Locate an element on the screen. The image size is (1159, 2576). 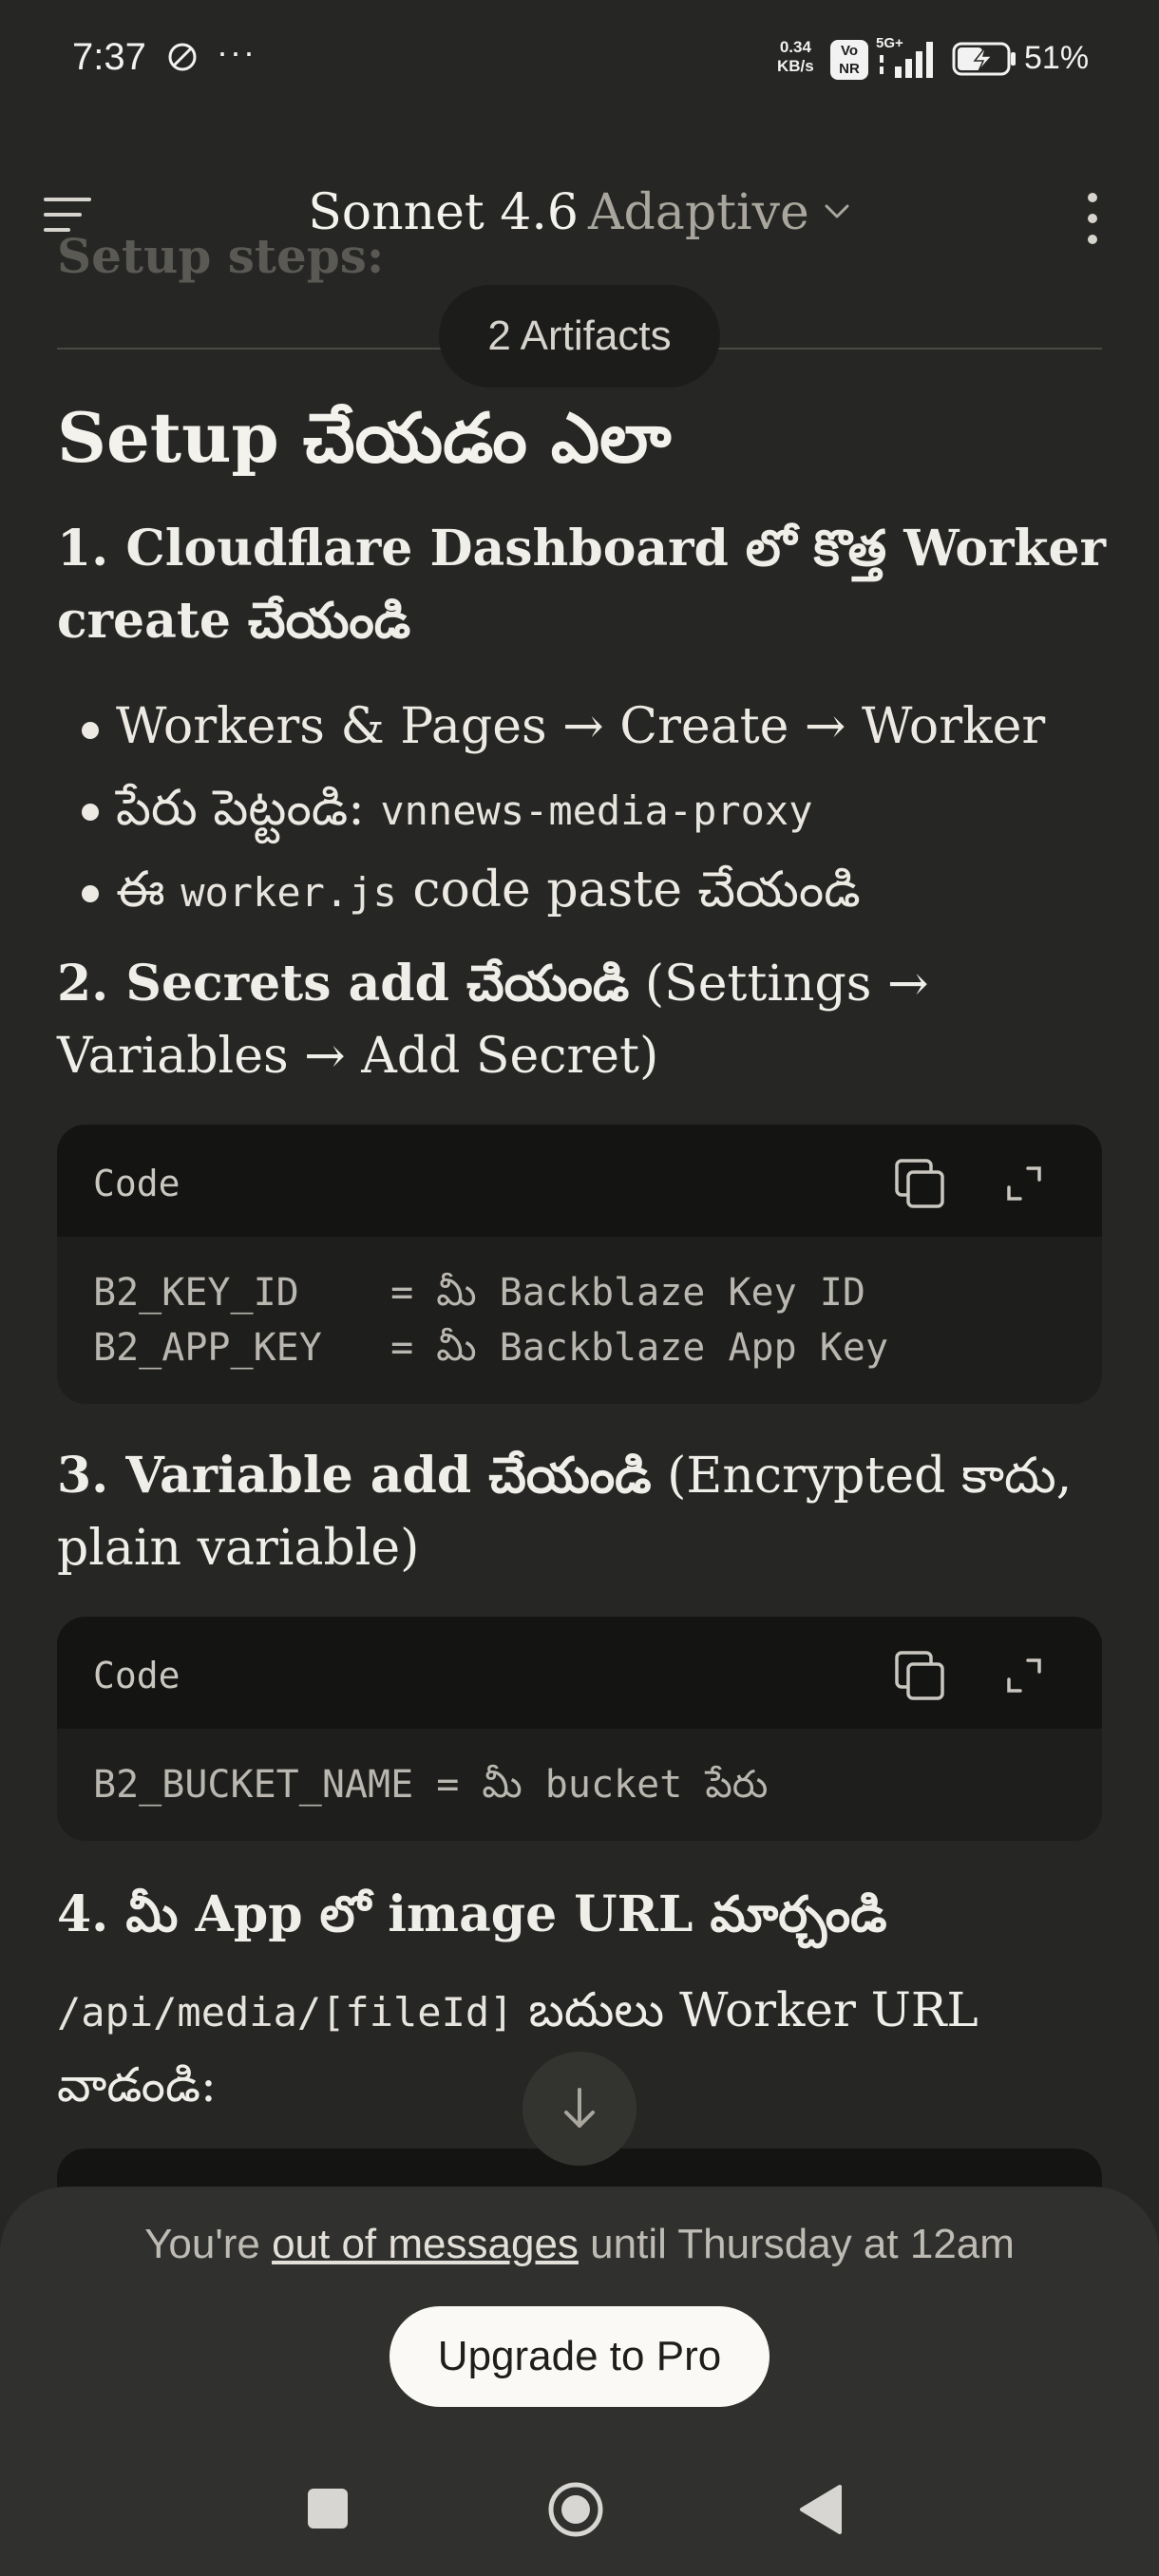
section-heading: Setup చేయడం ఎలా is located at coordinates (364, 437).